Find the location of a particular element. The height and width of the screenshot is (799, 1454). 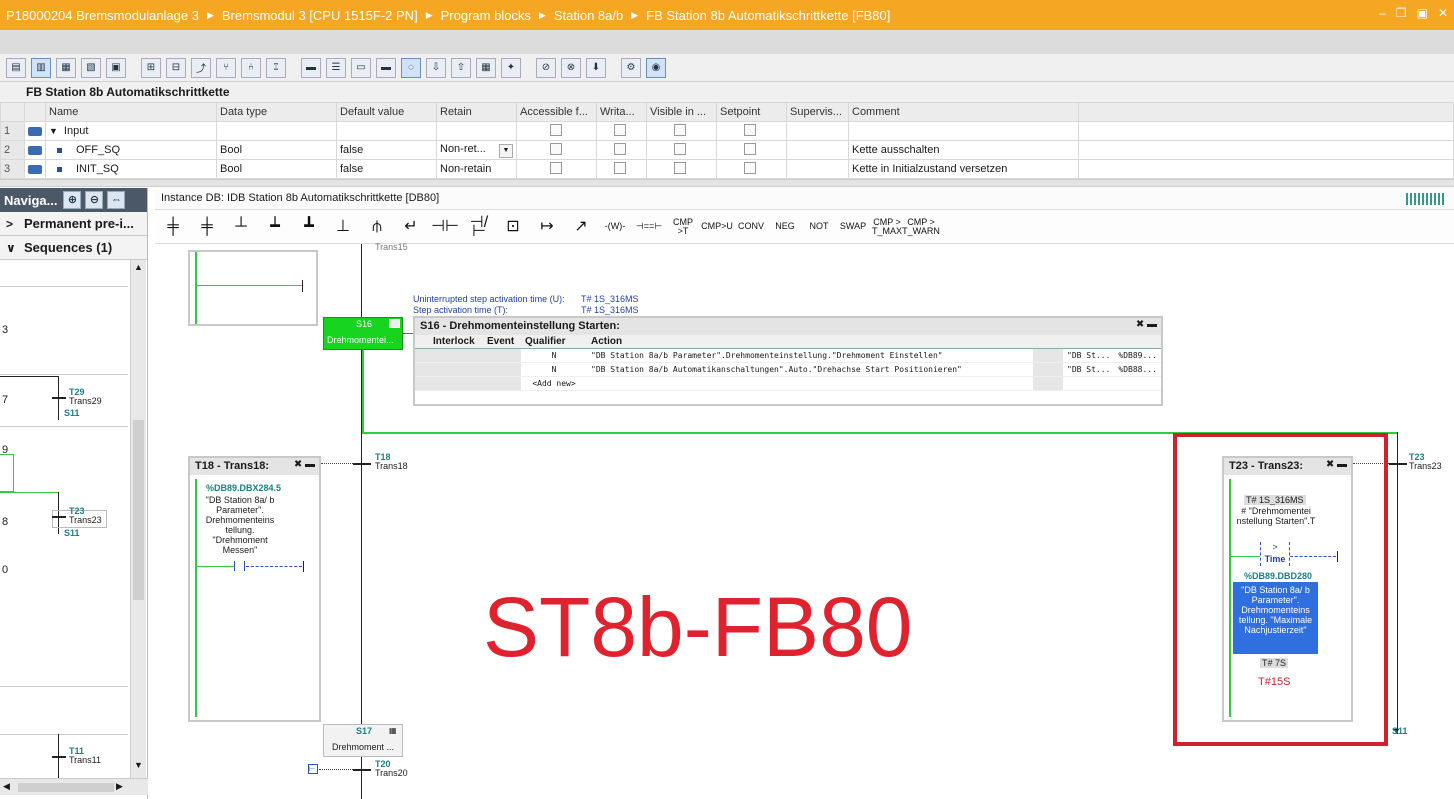

scroll-right-icon: ▶ is located at coordinates (119, 786).